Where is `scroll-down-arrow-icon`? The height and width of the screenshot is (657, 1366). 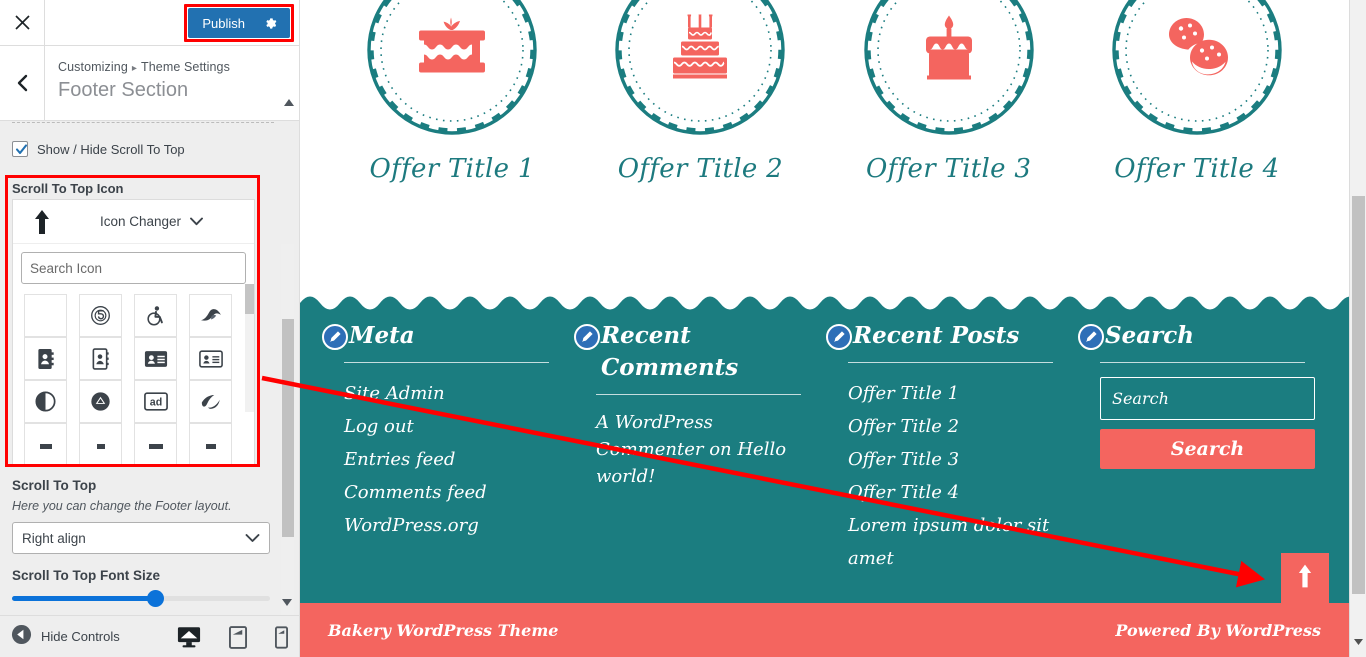 scroll-down-arrow-icon is located at coordinates (287, 602).